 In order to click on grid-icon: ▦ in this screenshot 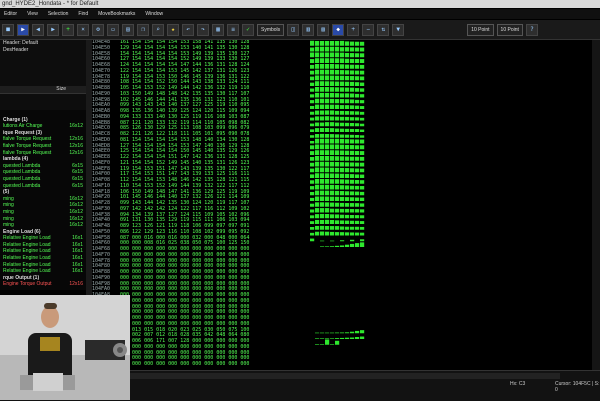, I will do `click(218, 29)`.